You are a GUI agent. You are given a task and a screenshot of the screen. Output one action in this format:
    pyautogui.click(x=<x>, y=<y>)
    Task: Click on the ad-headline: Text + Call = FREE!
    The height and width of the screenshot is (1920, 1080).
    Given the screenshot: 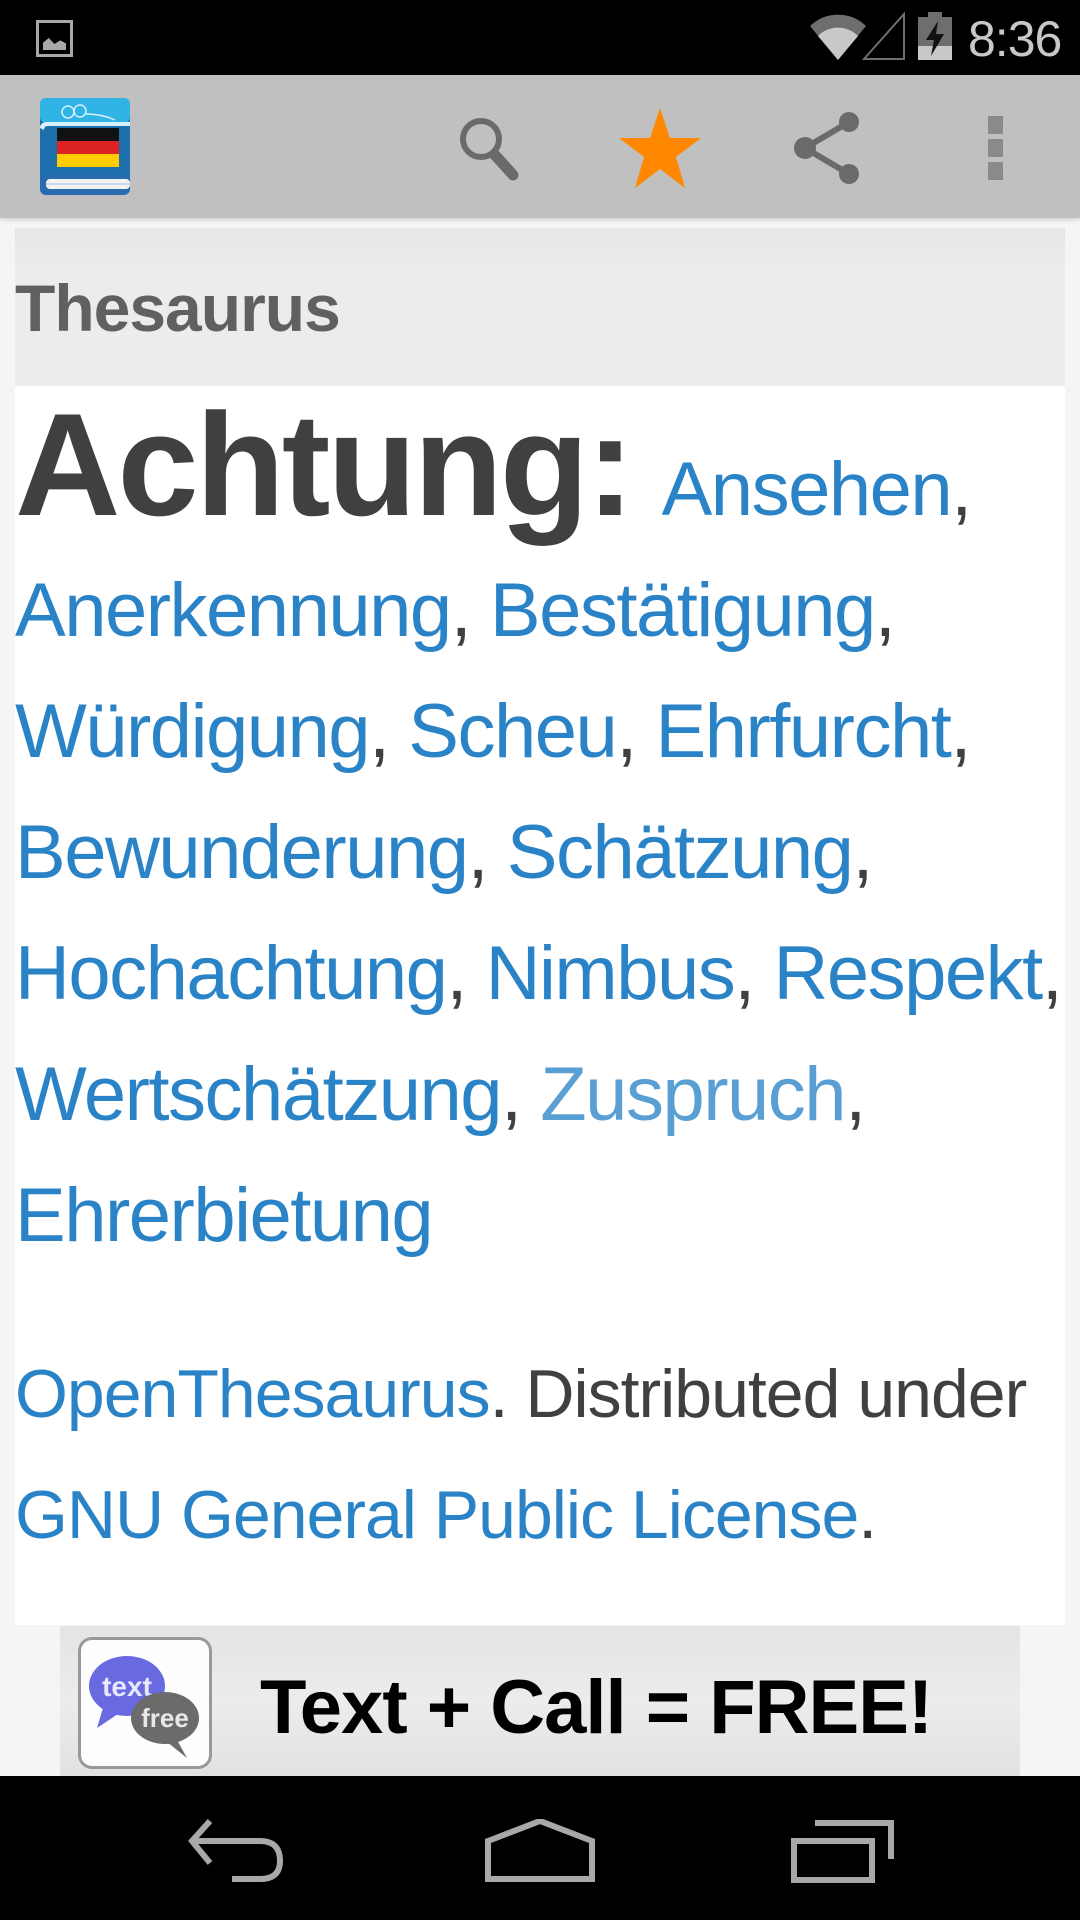 What is the action you would take?
    pyautogui.click(x=596, y=1707)
    